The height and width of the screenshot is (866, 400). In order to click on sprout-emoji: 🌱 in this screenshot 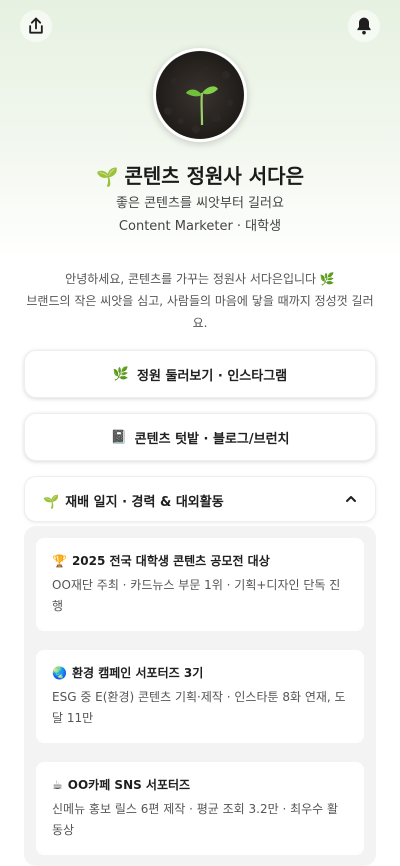, I will do `click(107, 177)`.